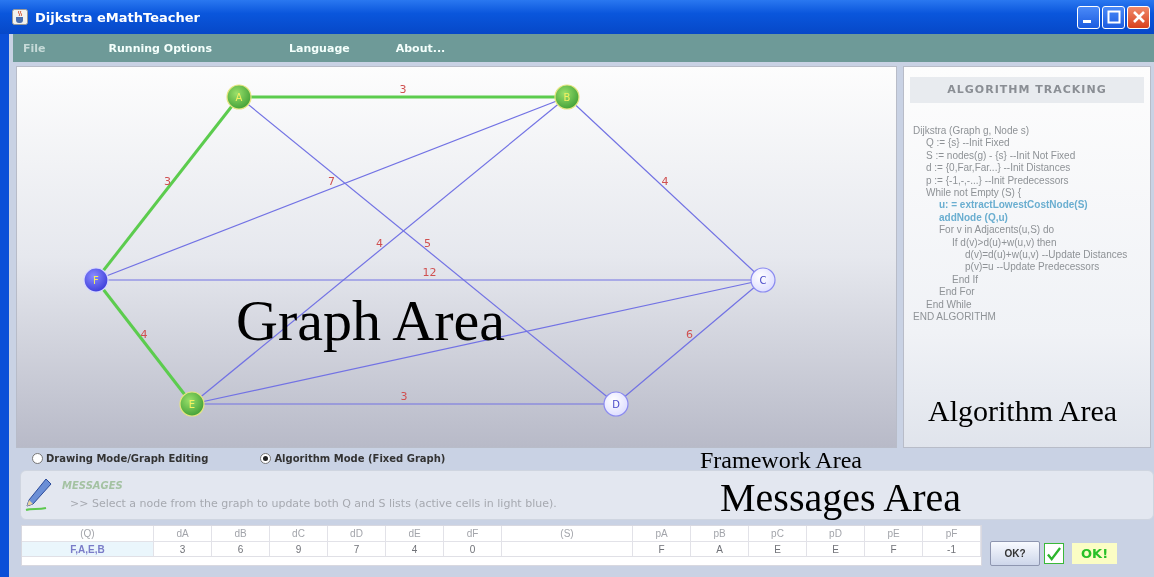 The image size is (1154, 577). I want to click on coffee-cup-icon, so click(20, 17).